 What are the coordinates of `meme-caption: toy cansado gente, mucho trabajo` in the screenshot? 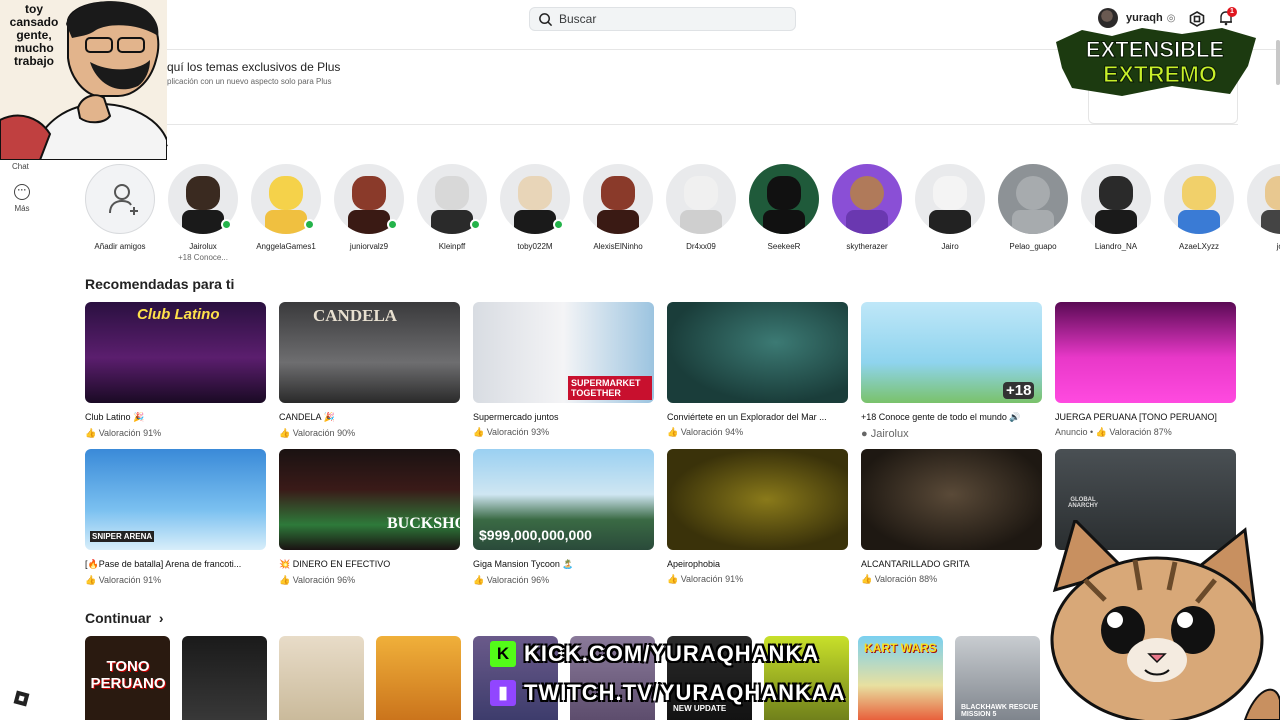 It's located at (34, 35).